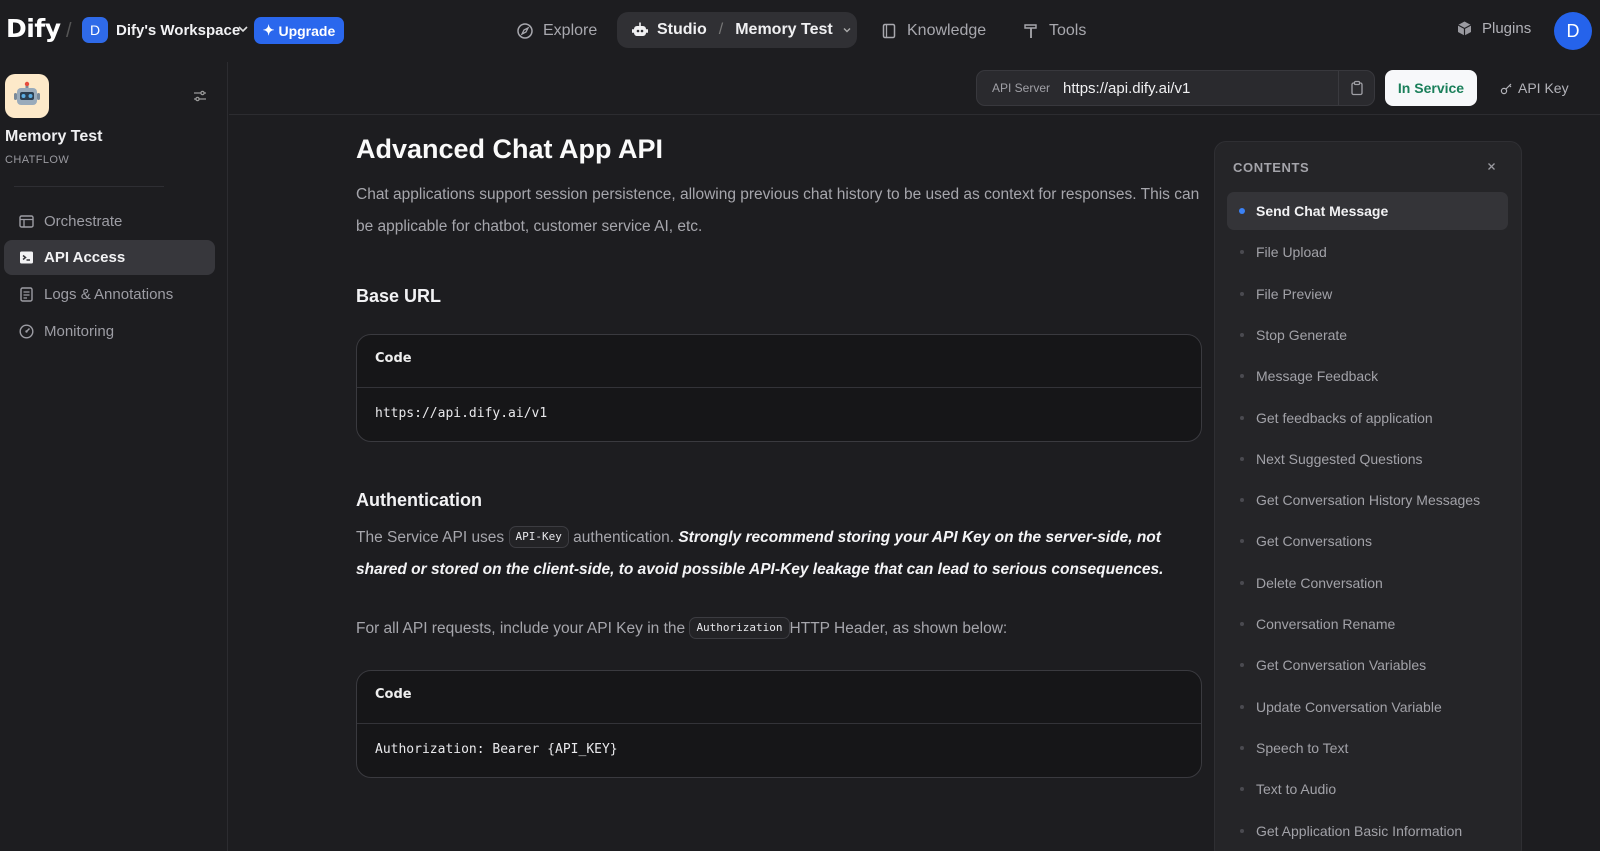 This screenshot has height=851, width=1600. What do you see at coordinates (1507, 28) in the screenshot?
I see `plugins-label: Plugins` at bounding box center [1507, 28].